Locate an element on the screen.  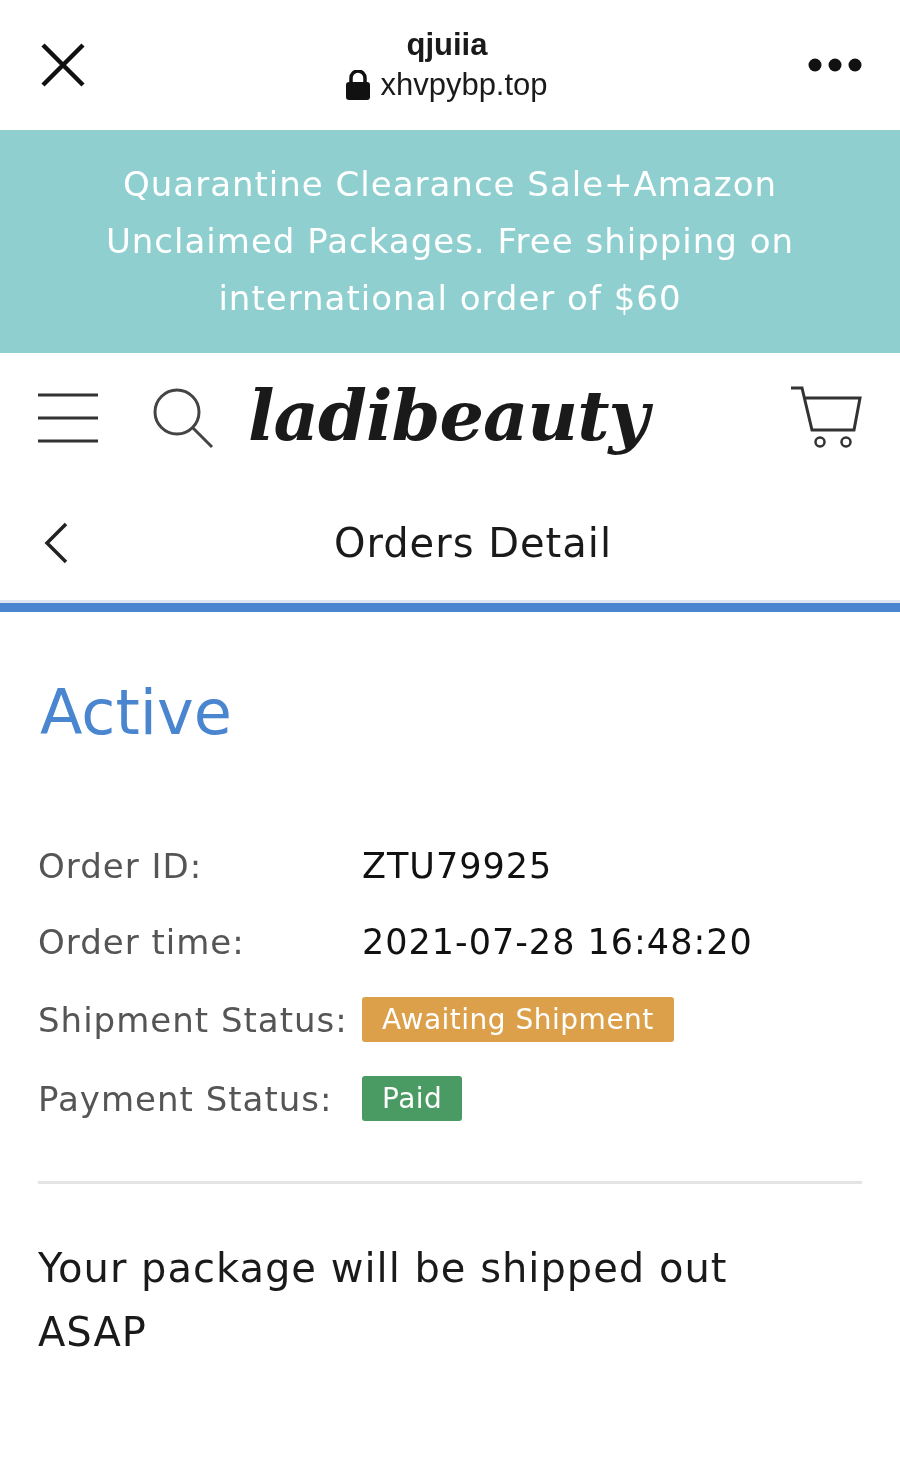
screen-title: Orders Detail is located at coordinates (473, 543).